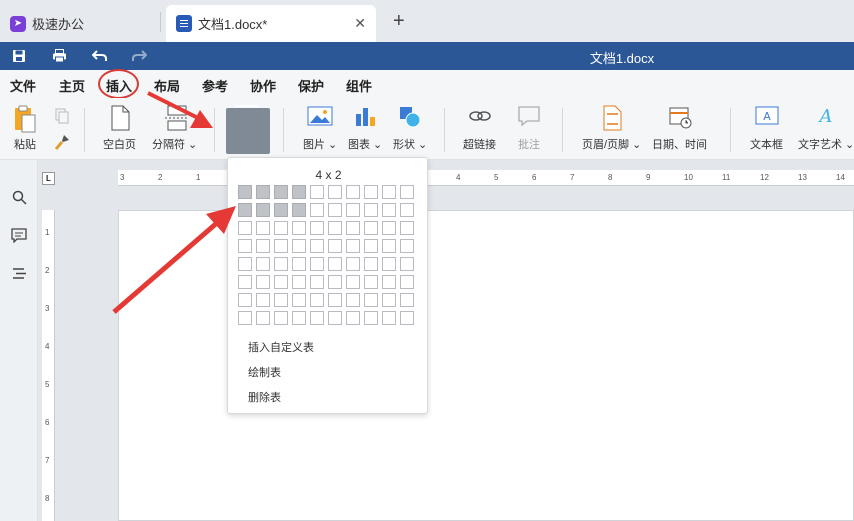 The height and width of the screenshot is (521, 854). Describe the element at coordinates (174, 128) in the screenshot. I see `separator-button: 分隔符 ⌄` at that location.